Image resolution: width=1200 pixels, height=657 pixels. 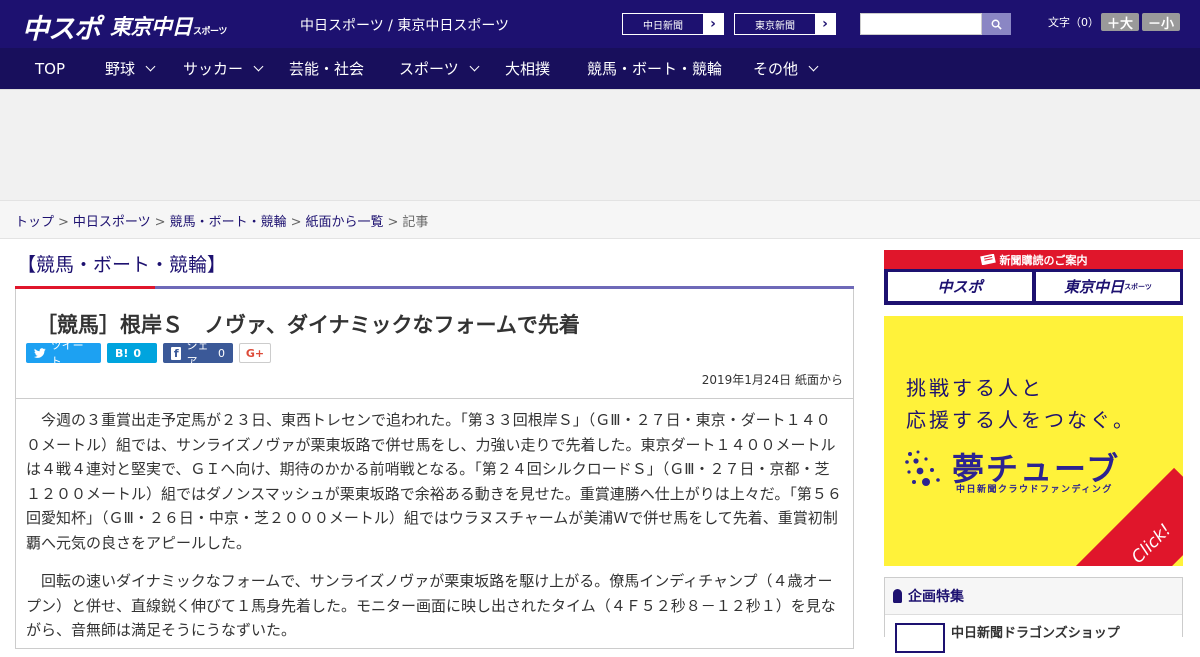 I want to click on subscribe-tokyo-text: 東京中日, so click(x=1094, y=287).